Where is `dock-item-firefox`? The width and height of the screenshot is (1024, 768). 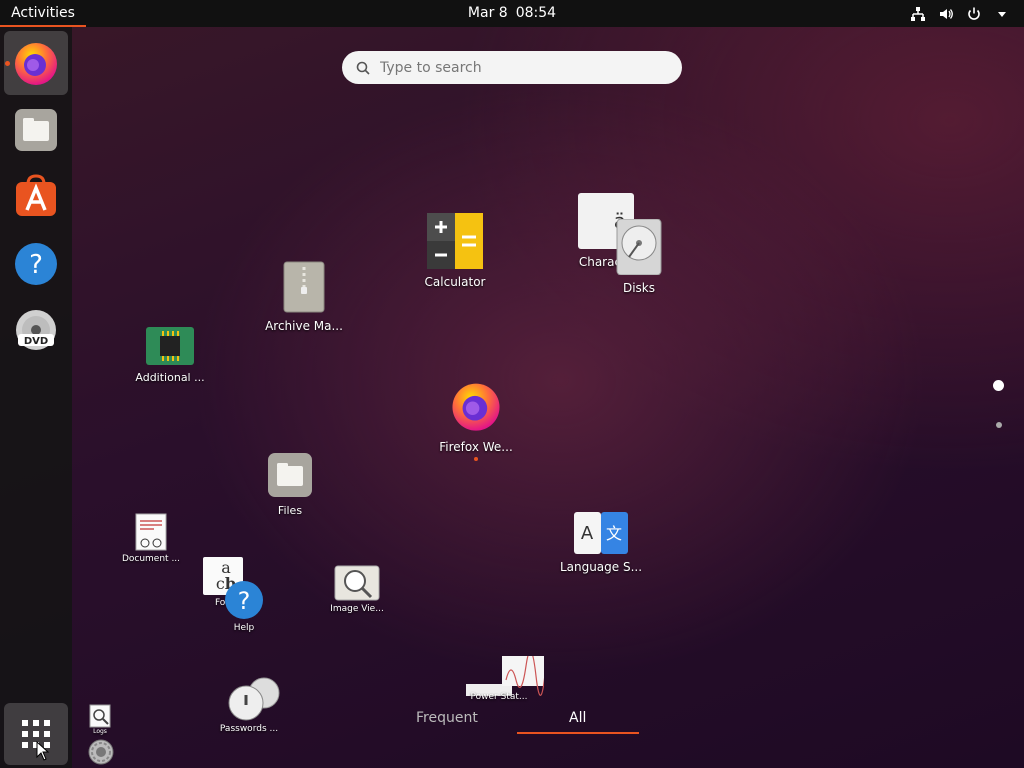 dock-item-firefox is located at coordinates (36, 63).